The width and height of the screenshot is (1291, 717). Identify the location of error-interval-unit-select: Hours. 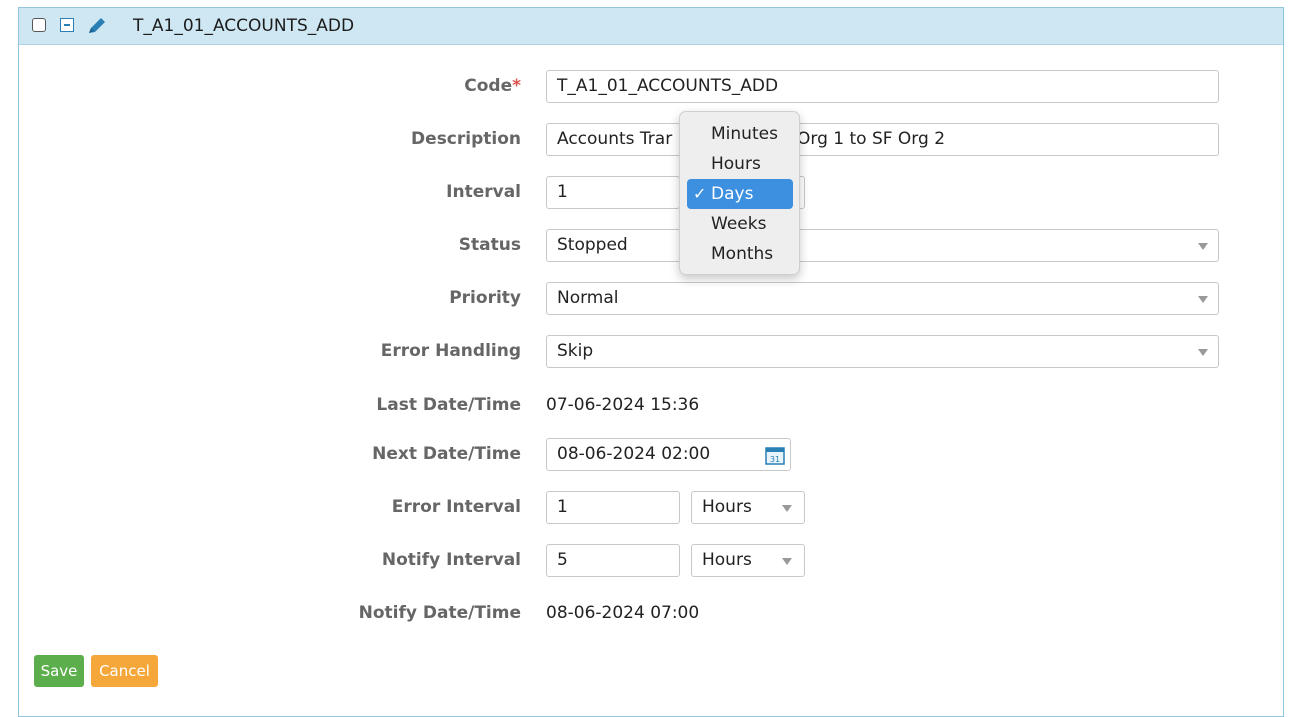
(748, 507).